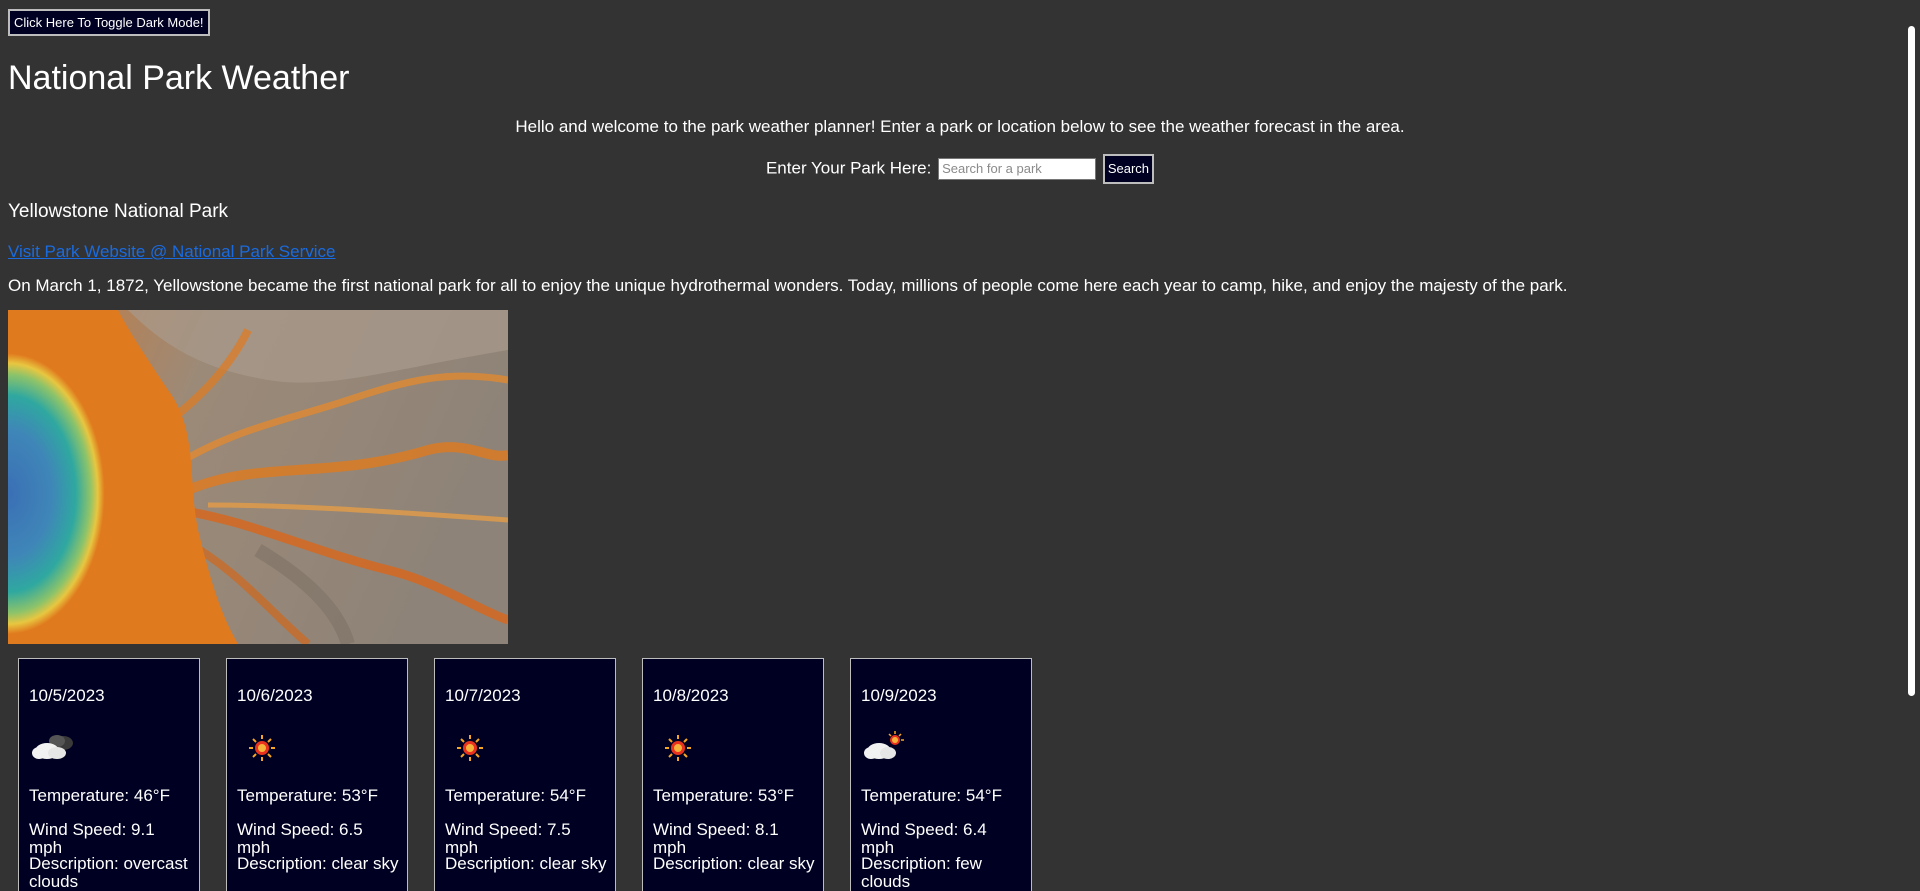 The width and height of the screenshot is (1920, 891). What do you see at coordinates (54, 748) in the screenshot?
I see `overcast-clouds-icon` at bounding box center [54, 748].